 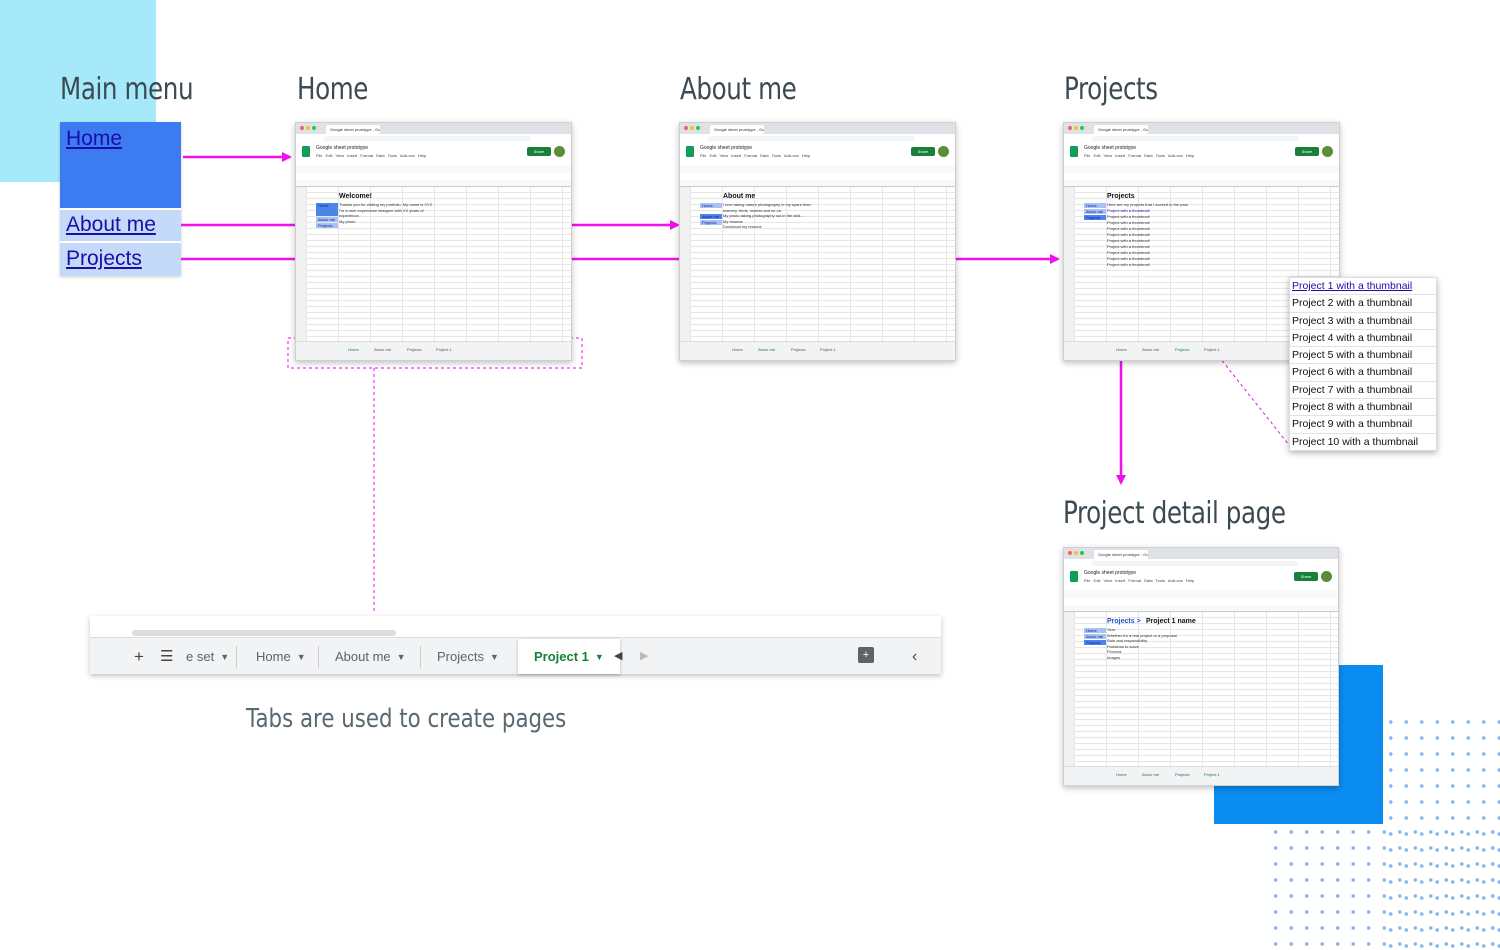 I want to click on body-line-6: Images, so click(x=1114, y=657).